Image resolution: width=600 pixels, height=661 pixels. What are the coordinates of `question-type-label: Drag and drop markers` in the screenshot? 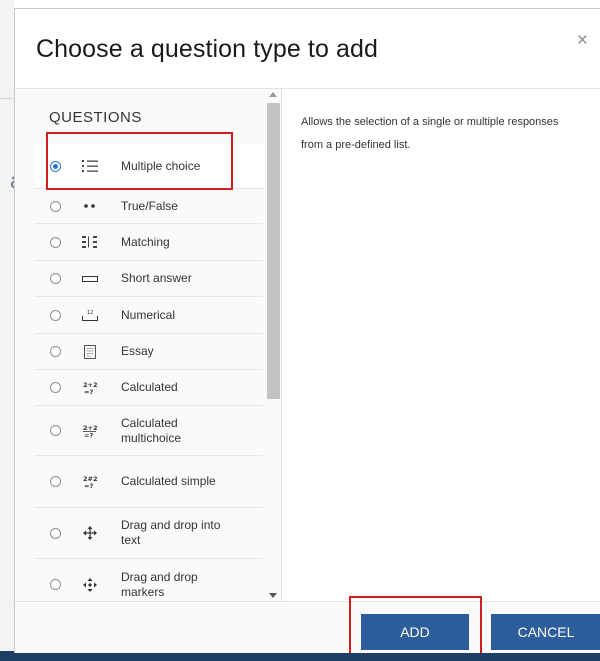 It's located at (159, 584).